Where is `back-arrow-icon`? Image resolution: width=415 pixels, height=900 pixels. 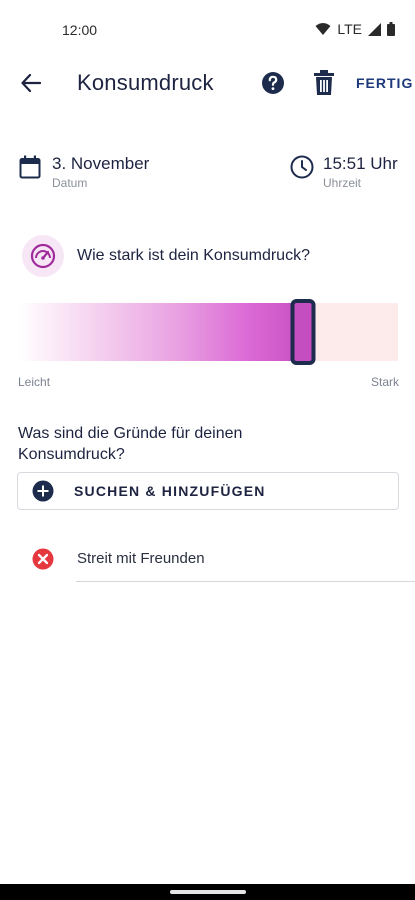 back-arrow-icon is located at coordinates (31, 83).